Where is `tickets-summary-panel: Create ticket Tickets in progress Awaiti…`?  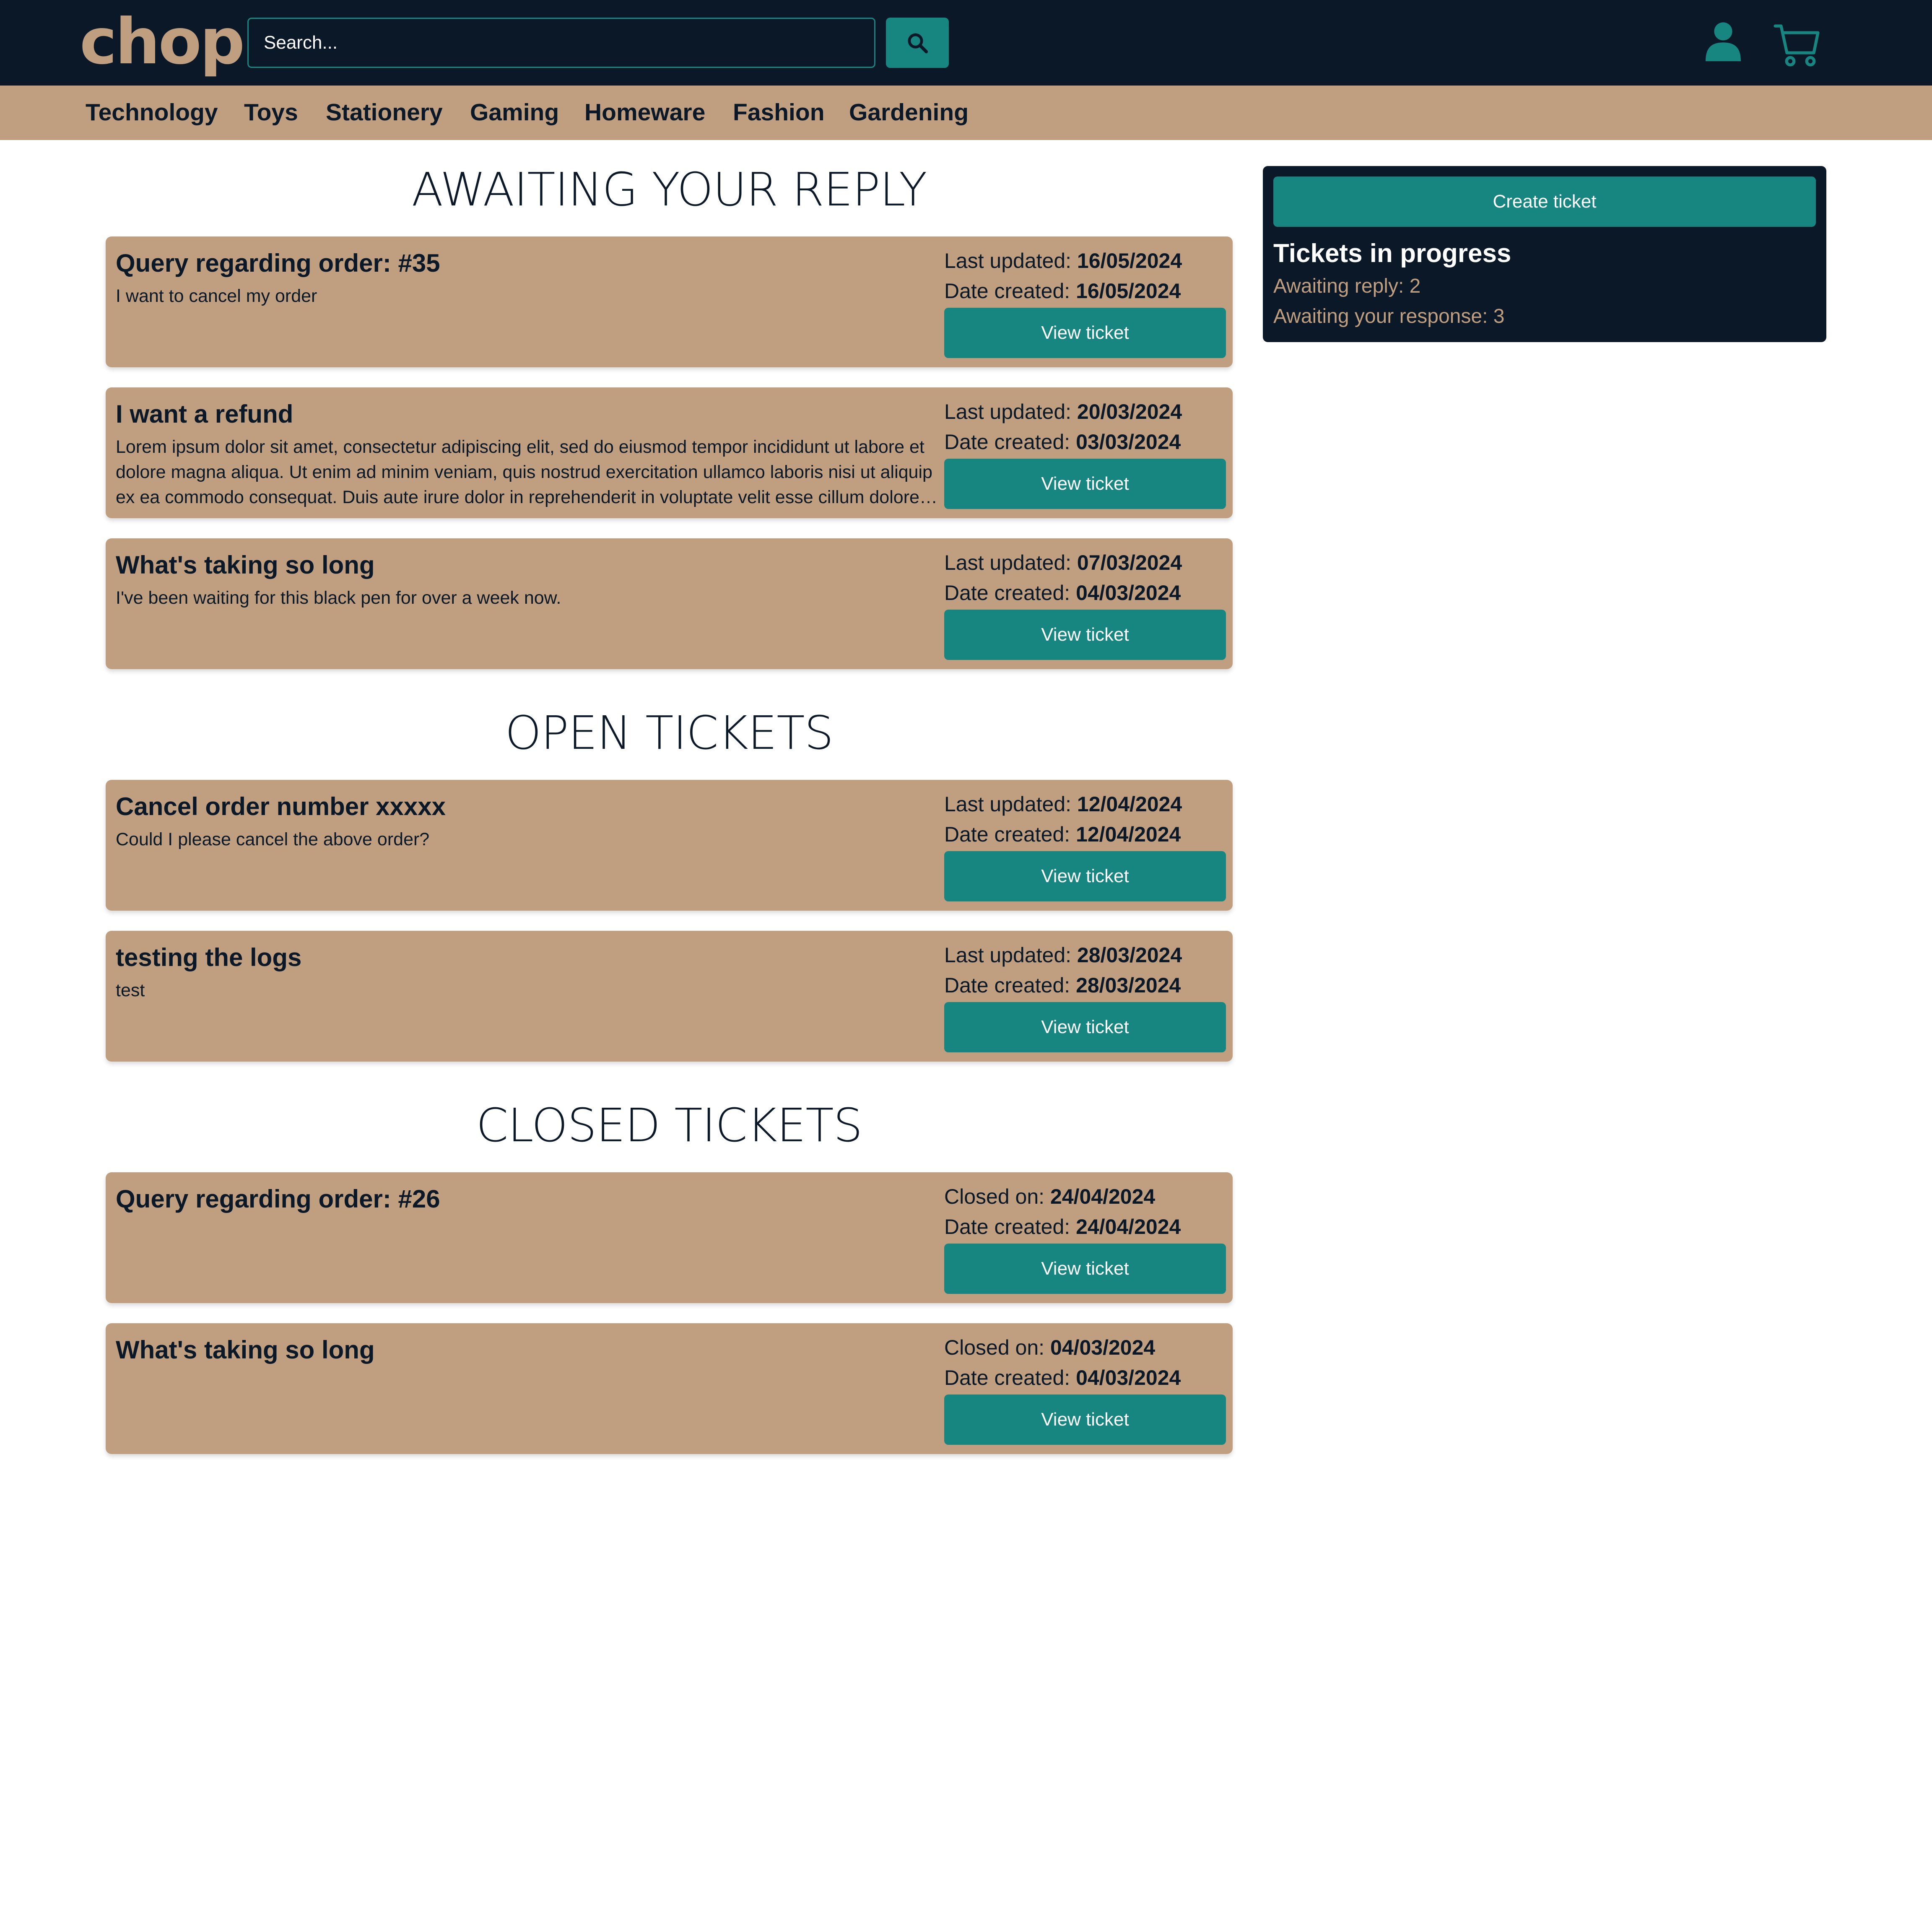
tickets-summary-panel: Create ticket Tickets in progress Awaiti… is located at coordinates (1544, 254).